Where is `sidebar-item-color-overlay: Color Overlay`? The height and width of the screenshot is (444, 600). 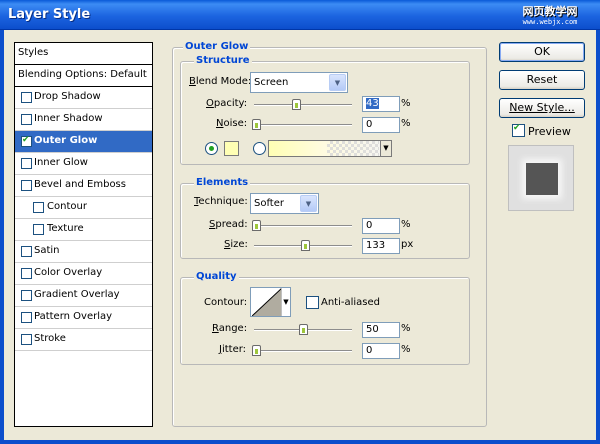 sidebar-item-color-overlay: Color Overlay is located at coordinates (83, 274).